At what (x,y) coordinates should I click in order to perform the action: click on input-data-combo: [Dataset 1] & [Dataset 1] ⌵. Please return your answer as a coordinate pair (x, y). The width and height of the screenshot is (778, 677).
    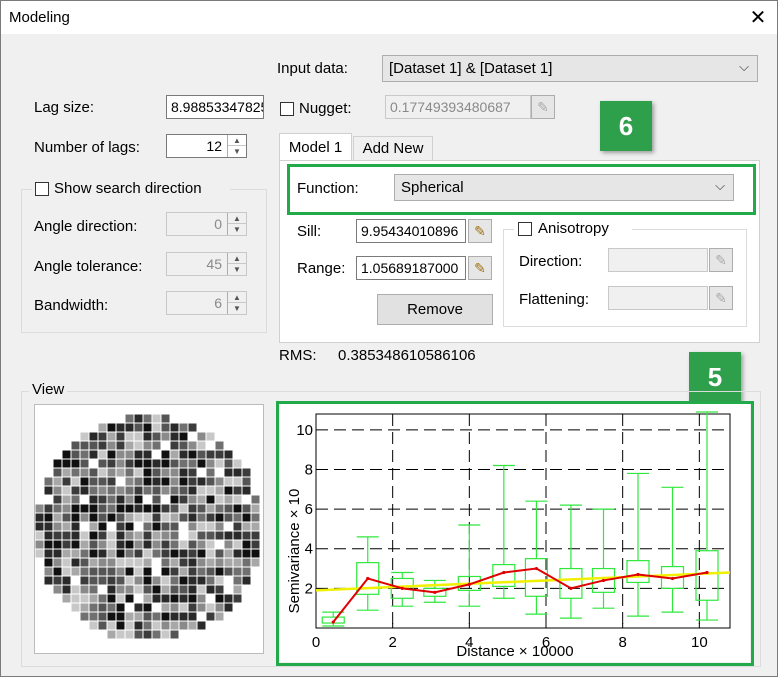
    Looking at the image, I should click on (570, 68).